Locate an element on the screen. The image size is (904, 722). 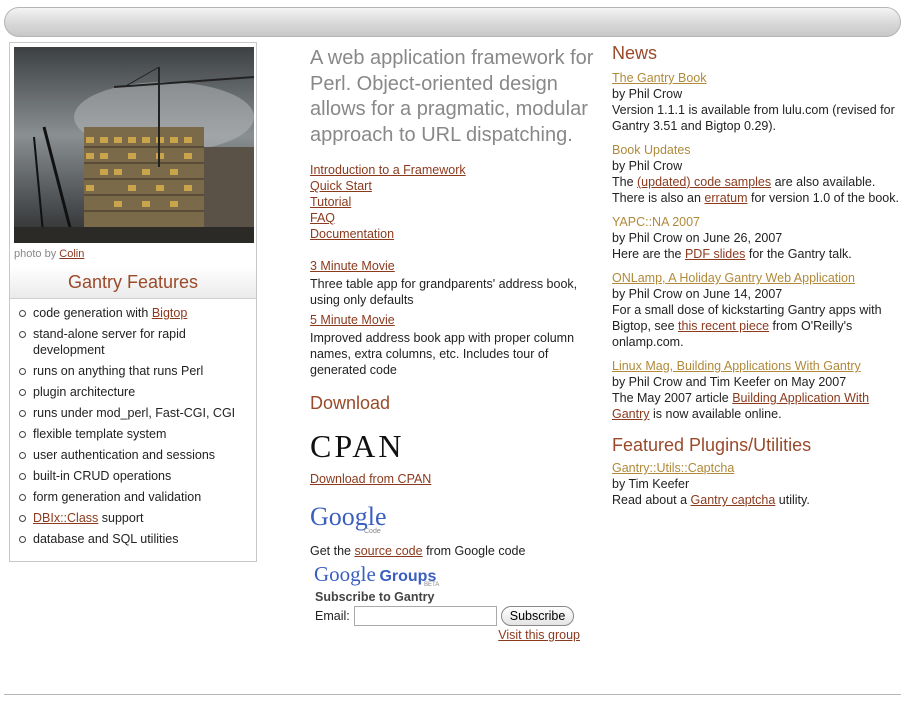
five-minute-movie-link: 5 Minute Movie is located at coordinates (455, 320).